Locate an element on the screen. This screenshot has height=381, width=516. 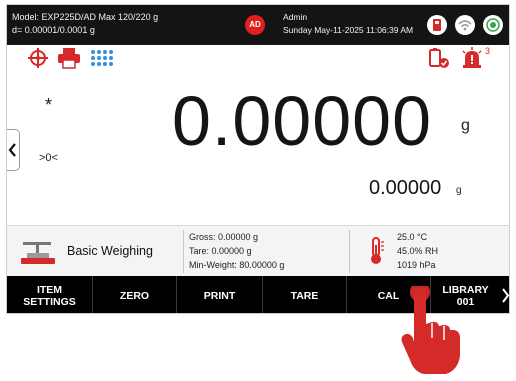
item-settings-button: ITEM SETTINGS is located at coordinates (50, 294).